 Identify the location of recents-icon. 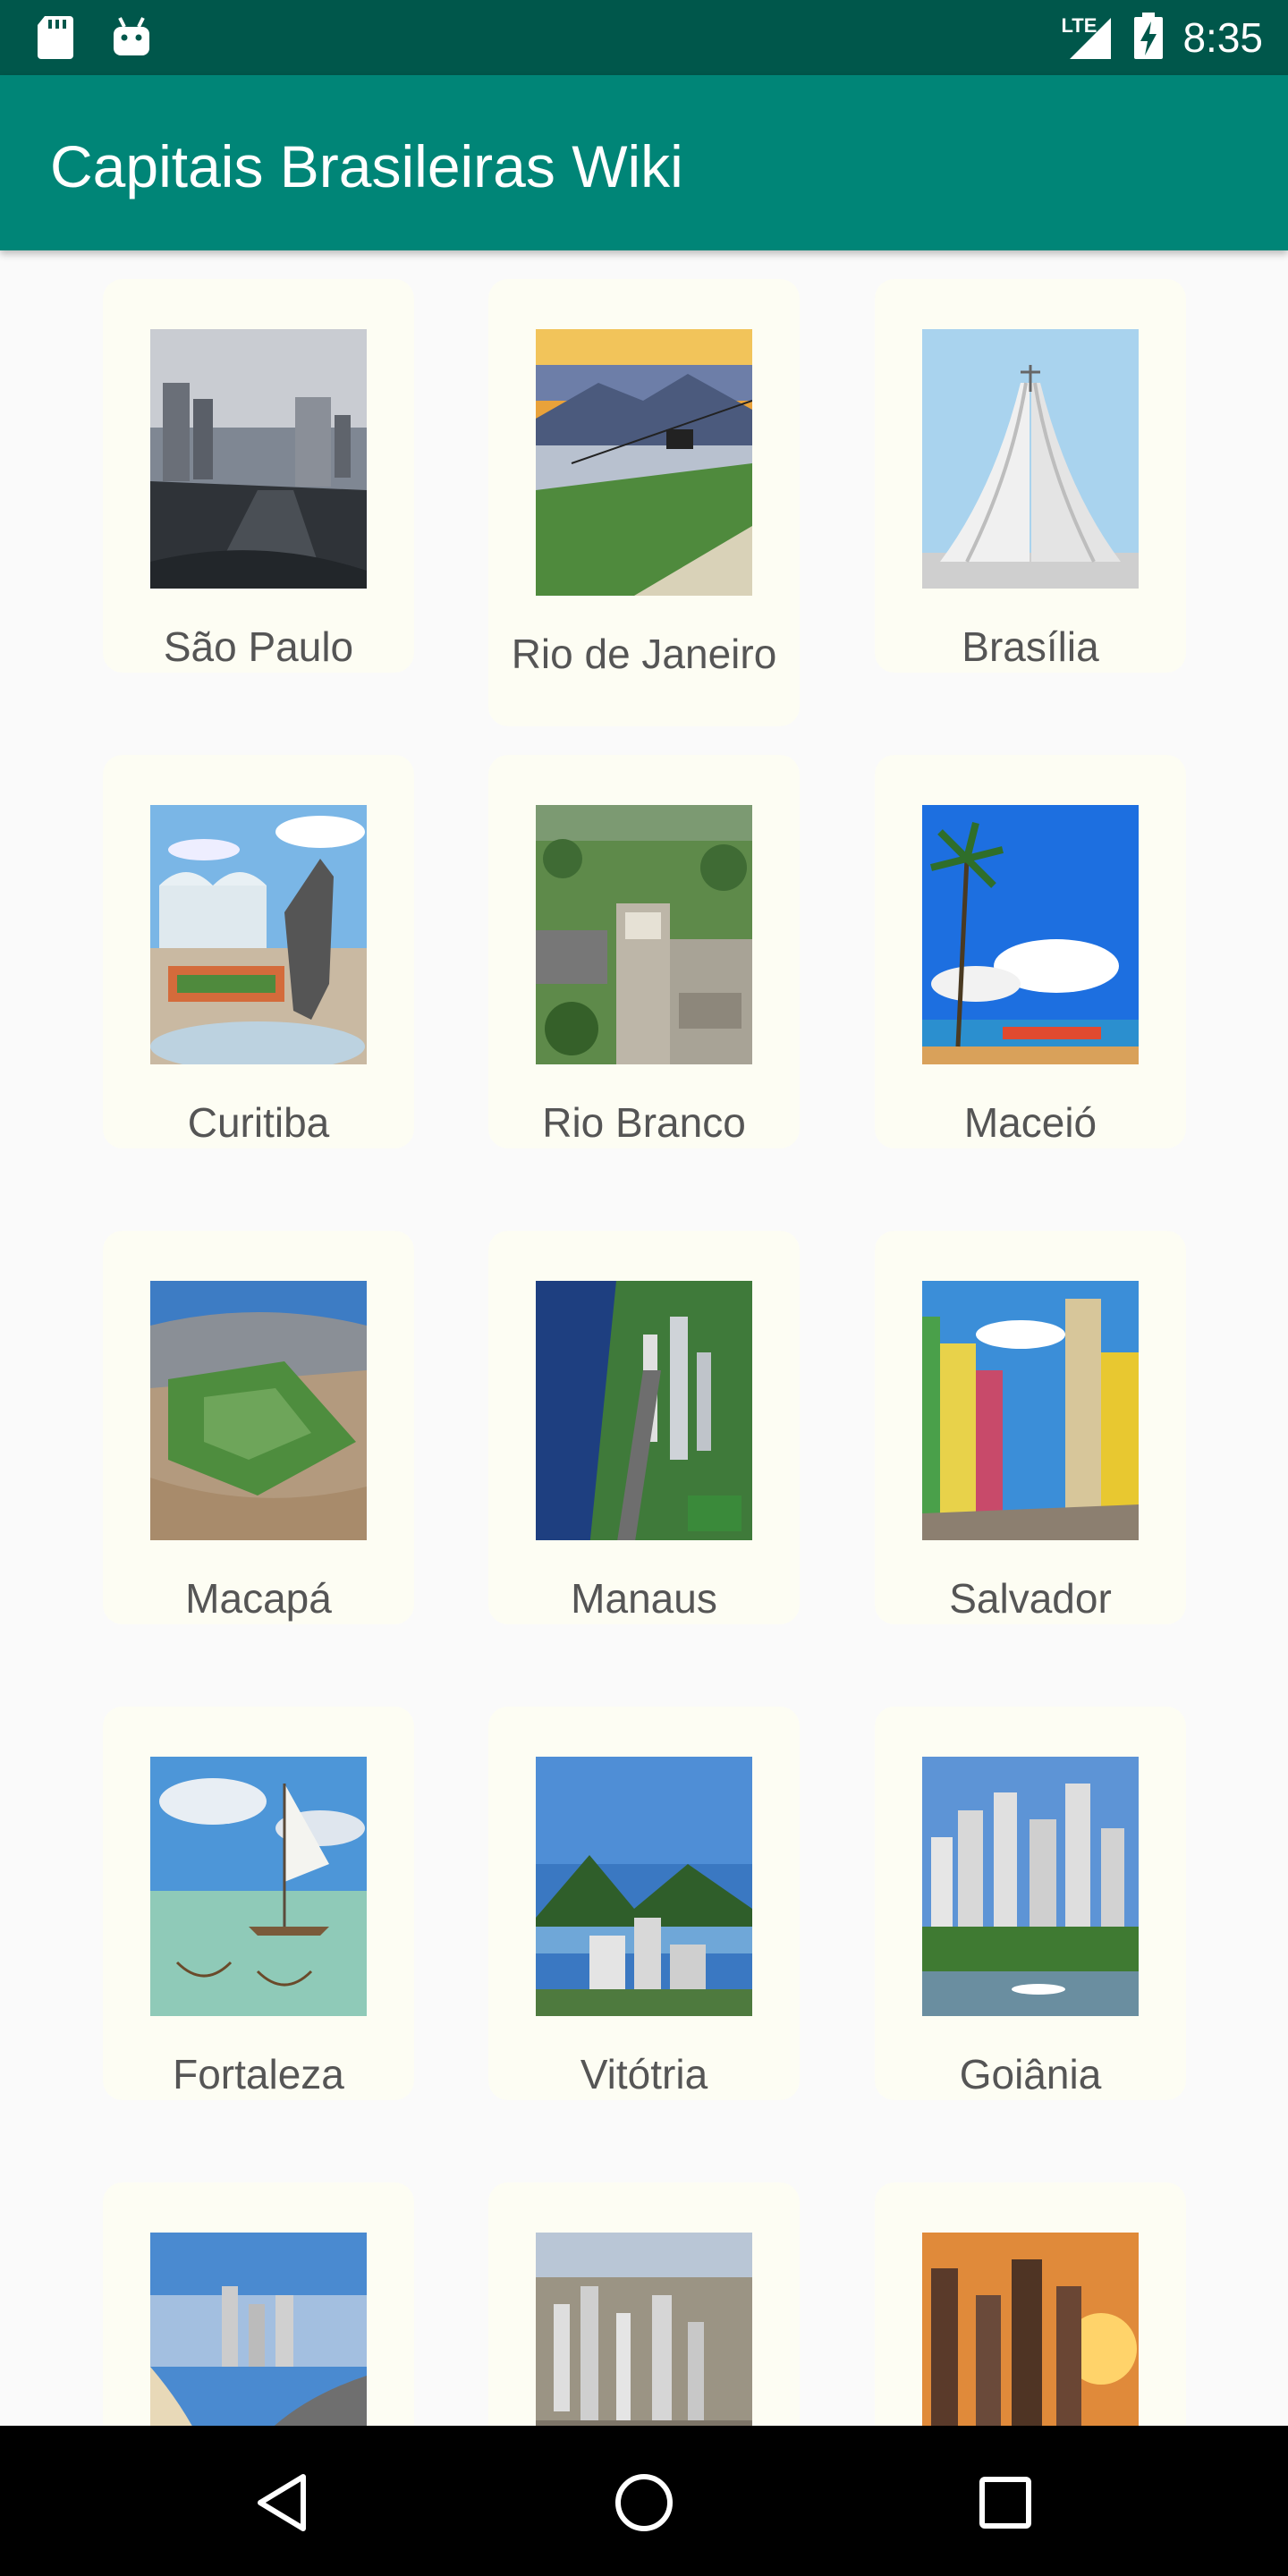
(1005, 2503).